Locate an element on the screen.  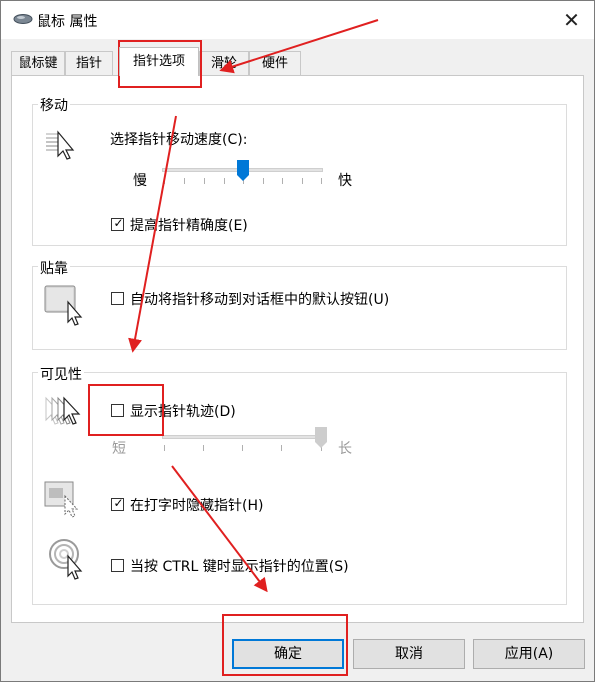
fast-label: 快 is located at coordinates (345, 181).